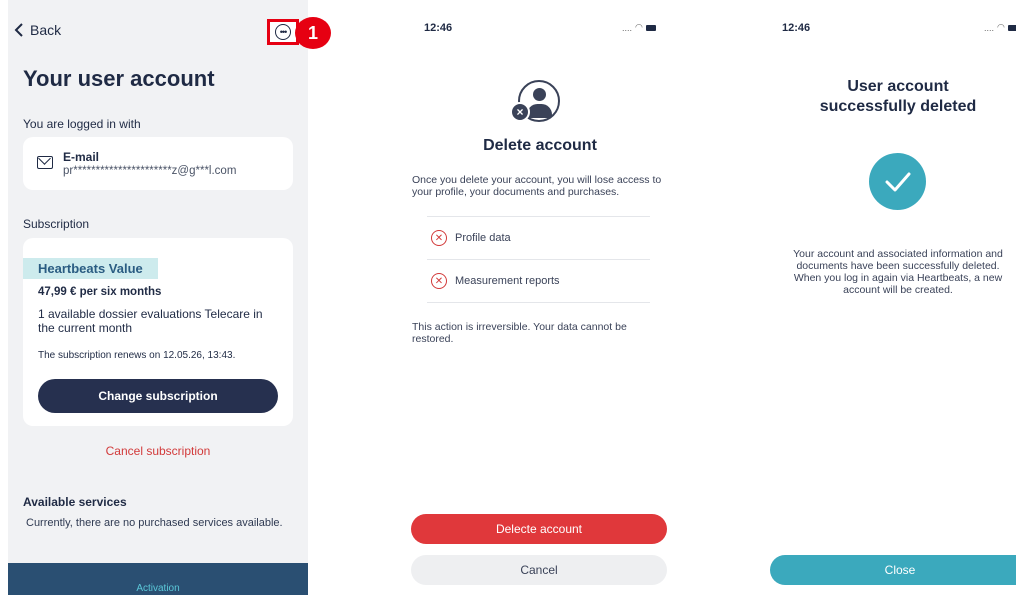 The width and height of the screenshot is (1016, 595). I want to click on login-email: pr**********************z@g***l.com, so click(150, 171).